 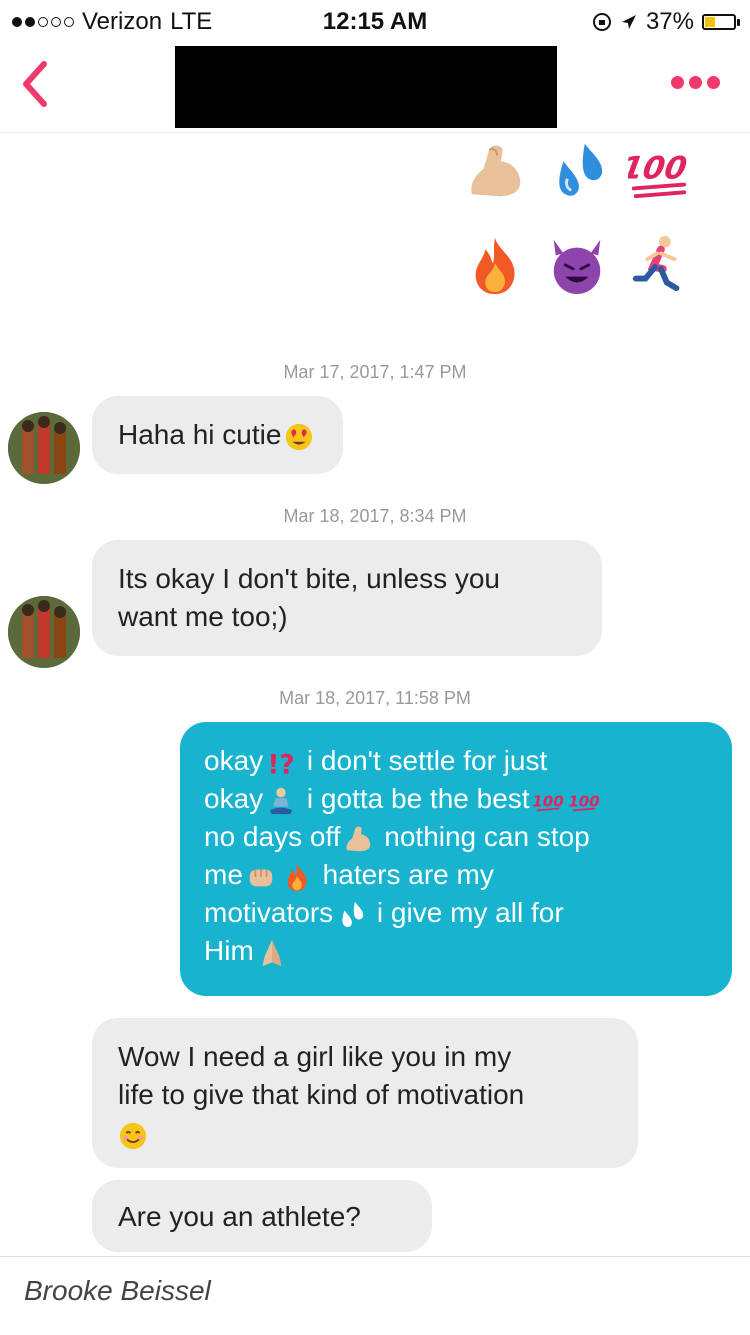 I want to click on chevron-left-icon, so click(x=35, y=84).